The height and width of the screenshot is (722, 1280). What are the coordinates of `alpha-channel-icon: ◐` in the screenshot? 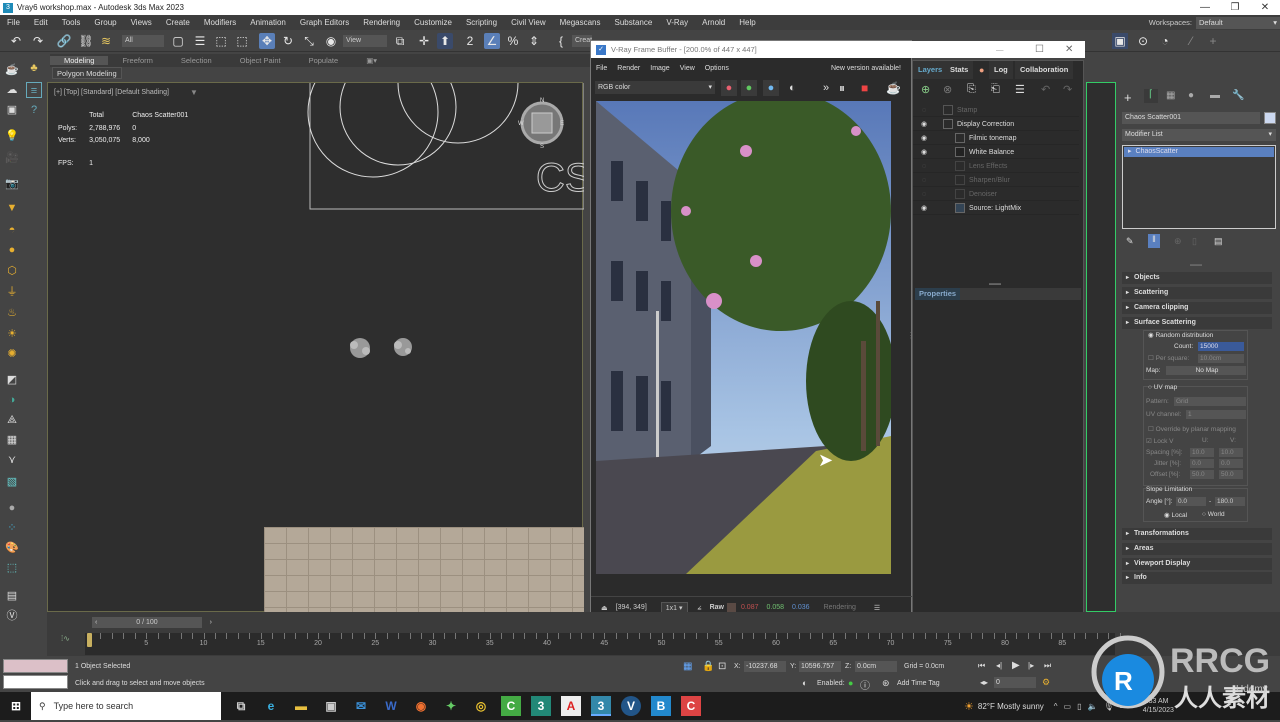 It's located at (792, 88).